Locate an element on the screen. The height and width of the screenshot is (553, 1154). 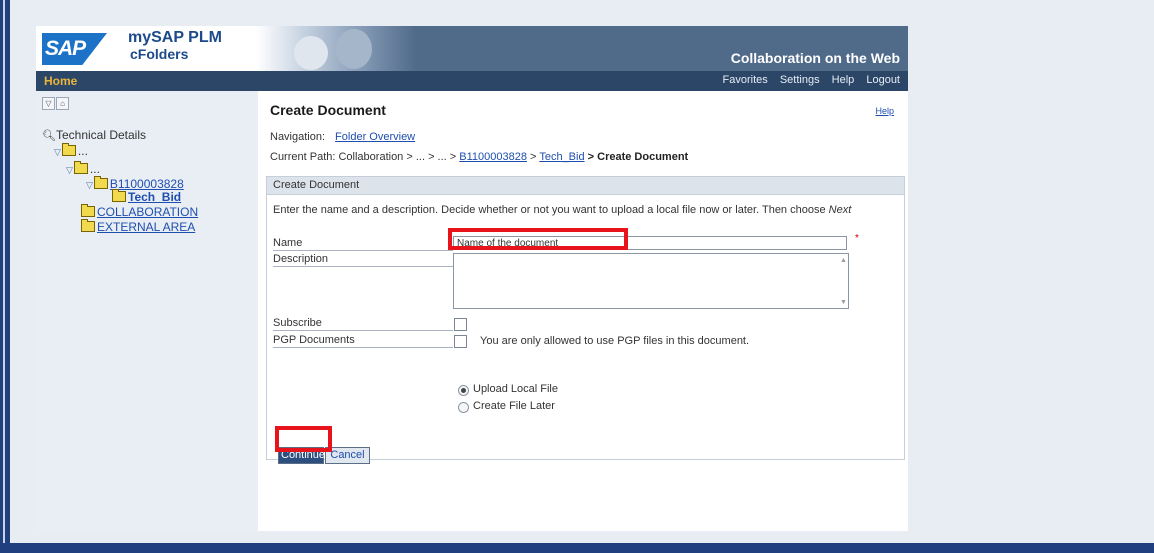
pgp-documents-checkbox is located at coordinates (460, 341).